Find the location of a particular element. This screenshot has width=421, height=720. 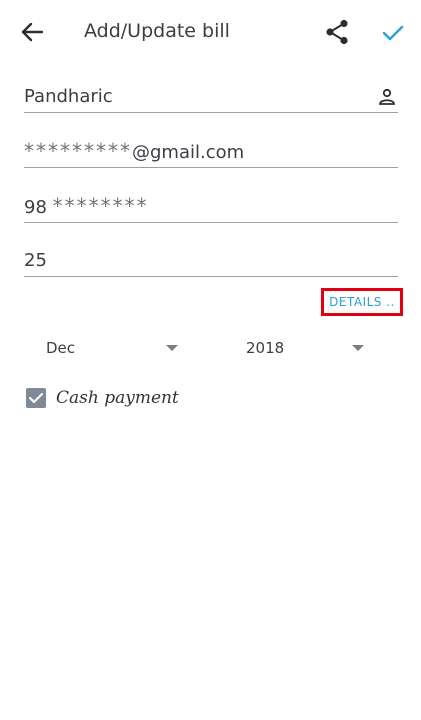

name-input is located at coordinates (194, 96).